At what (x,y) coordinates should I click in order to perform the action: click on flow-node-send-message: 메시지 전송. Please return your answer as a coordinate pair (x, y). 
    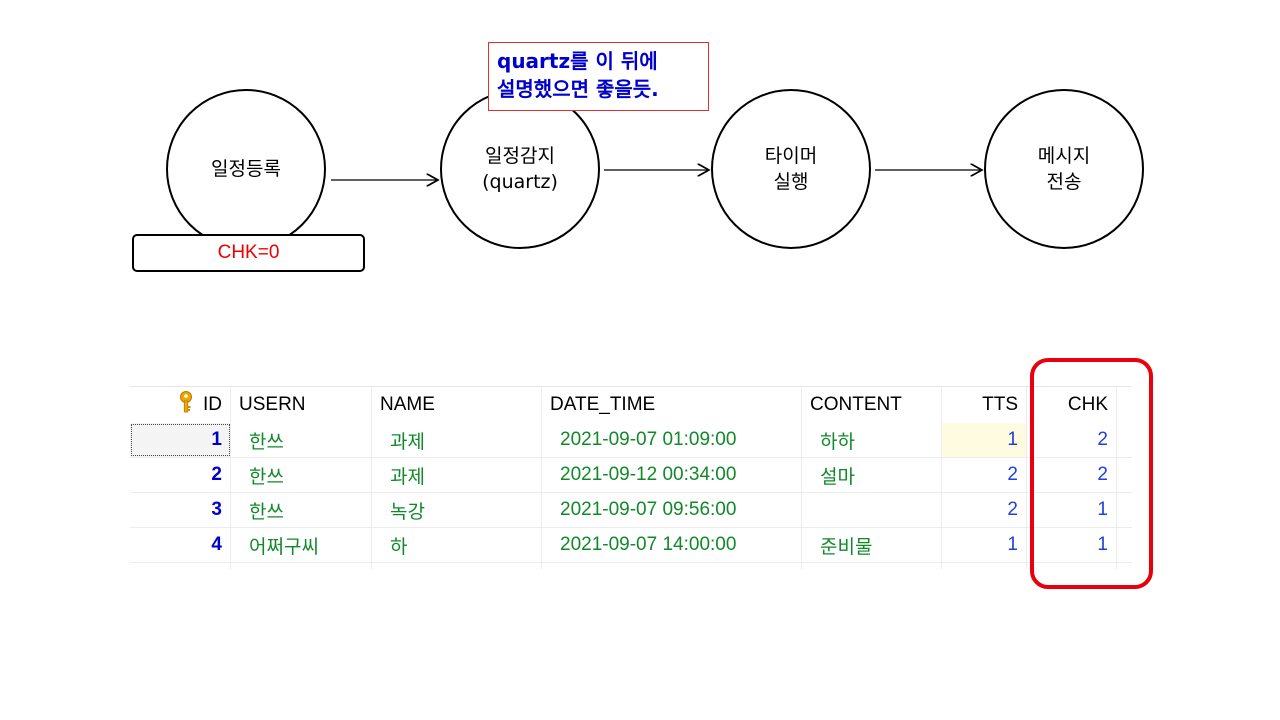
    Looking at the image, I should click on (1064, 169).